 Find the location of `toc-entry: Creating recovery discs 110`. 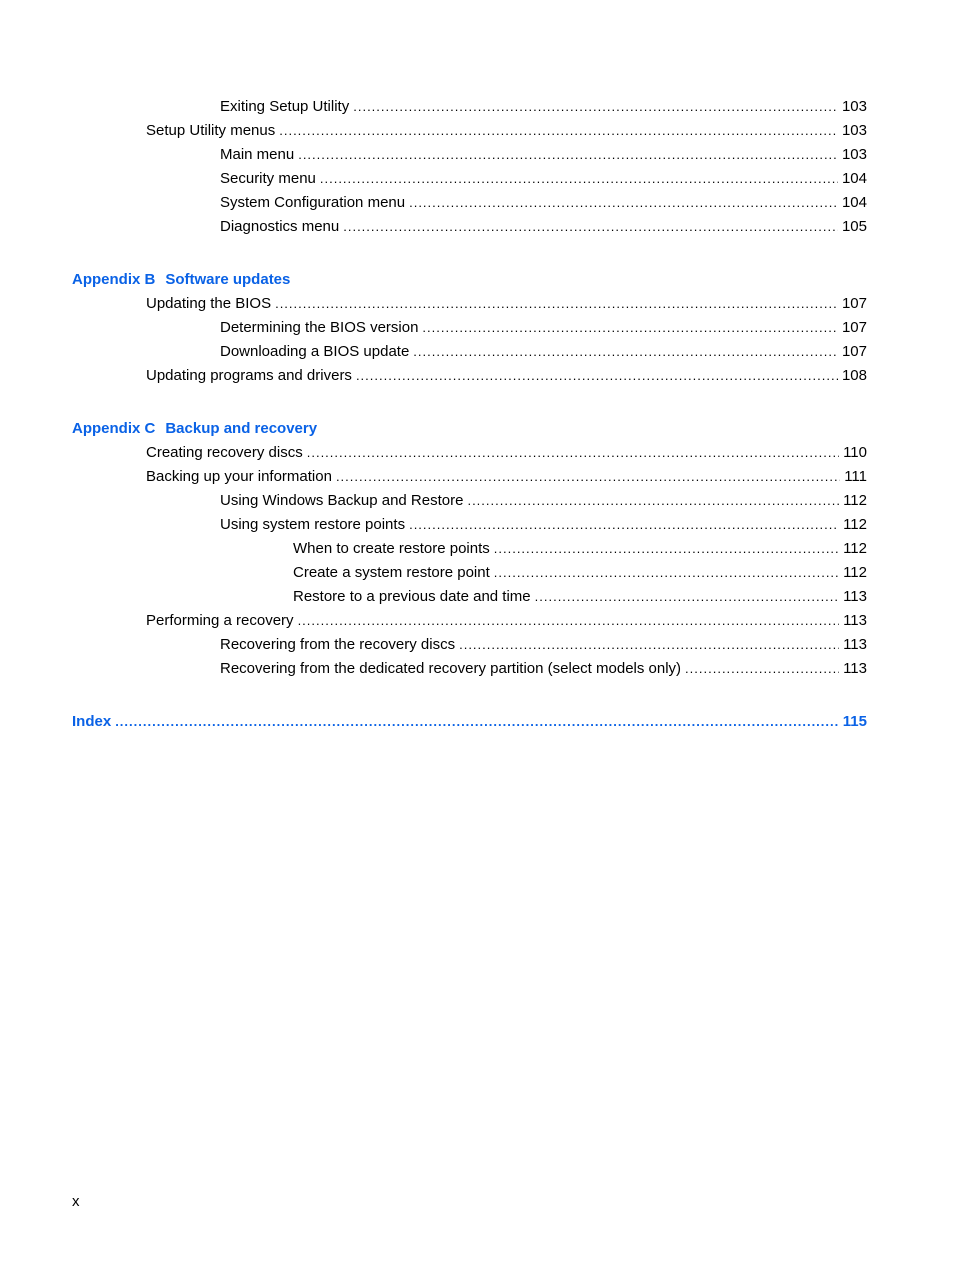

toc-entry: Creating recovery discs 110 is located at coordinates (469, 453).